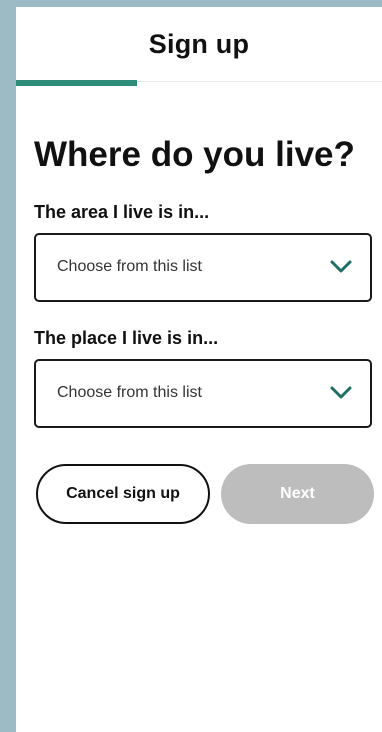  I want to click on progress-bar, so click(199, 83).